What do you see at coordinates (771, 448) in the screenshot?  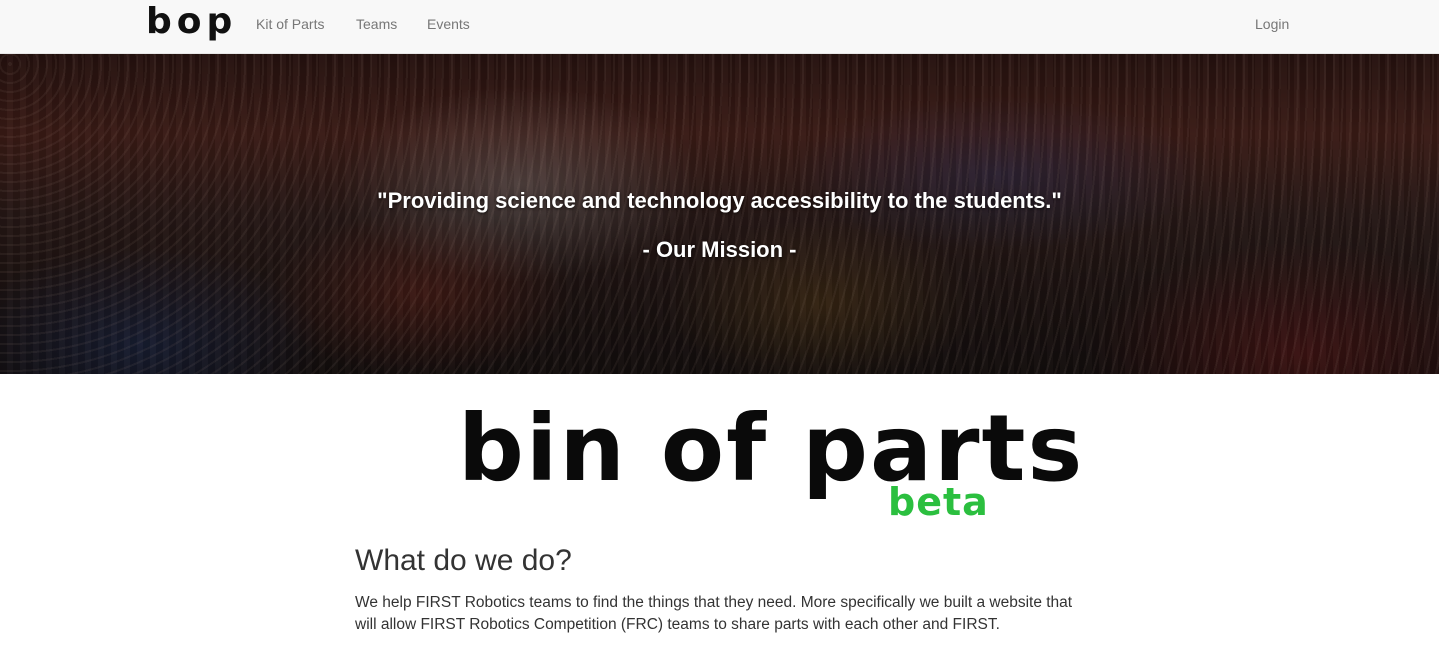 I see `logo-wordmark: bin of parts` at bounding box center [771, 448].